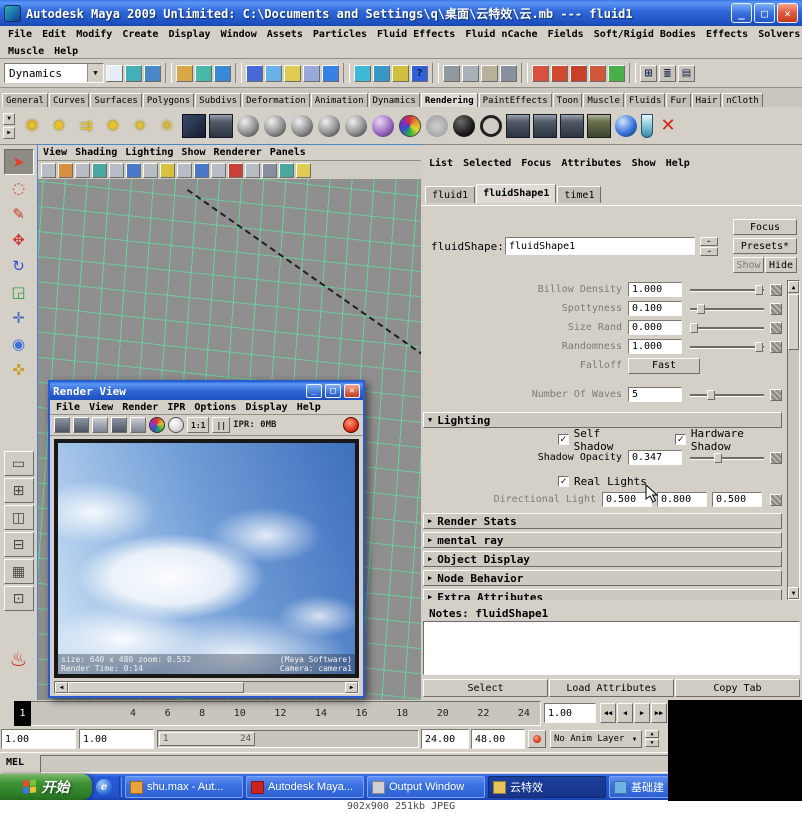 This screenshot has height=813, width=802. What do you see at coordinates (787, 13) in the screenshot?
I see `close-button: ✕` at bounding box center [787, 13].